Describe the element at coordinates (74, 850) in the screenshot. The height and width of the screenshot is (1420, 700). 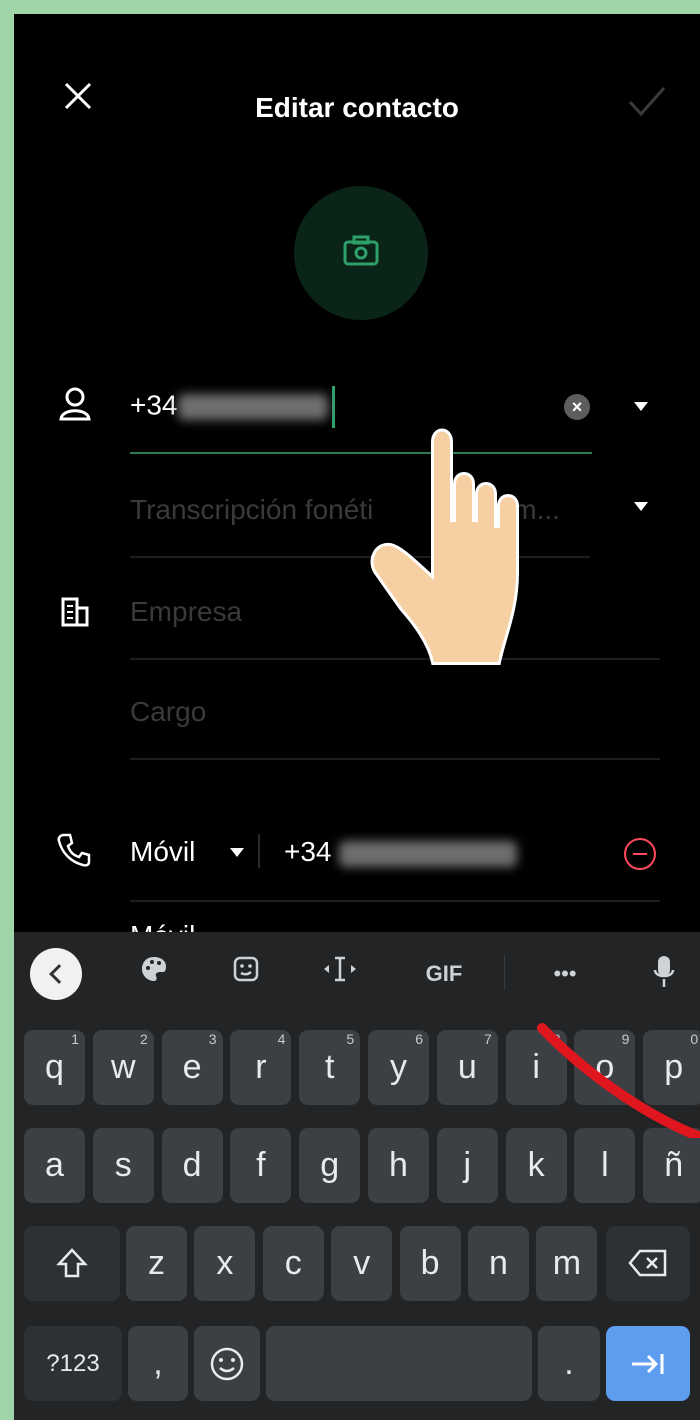
I see `phone-icon` at that location.